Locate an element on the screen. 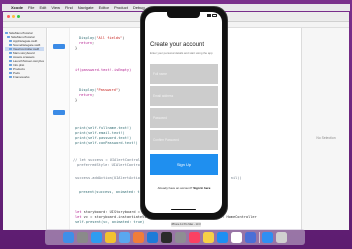 Image resolution: width=352 pixels, height=249 pixels. trash-icon is located at coordinates (282, 237).